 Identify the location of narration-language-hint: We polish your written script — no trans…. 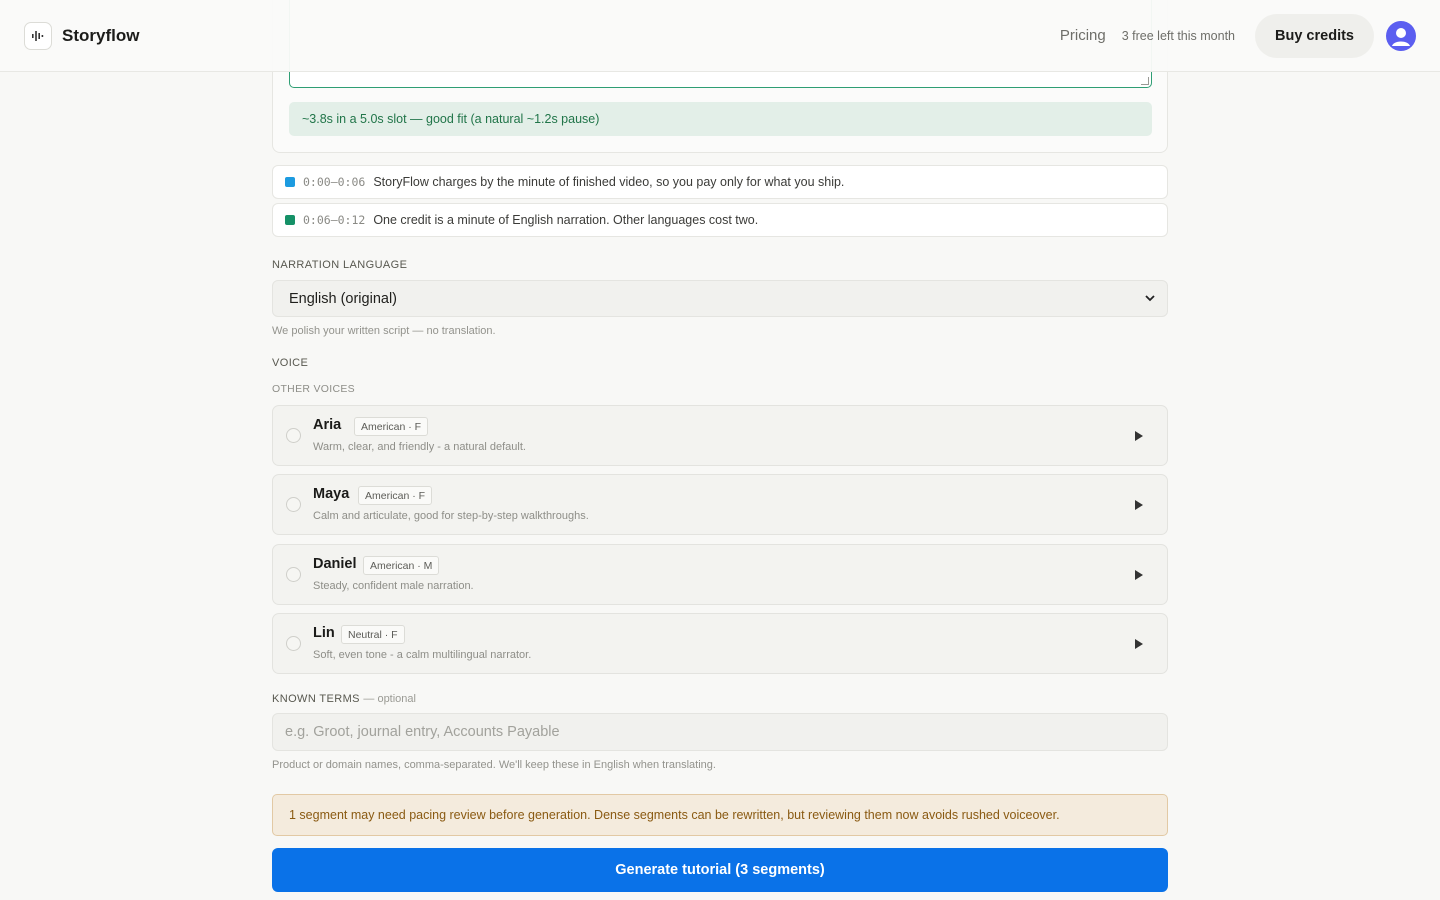
(384, 331).